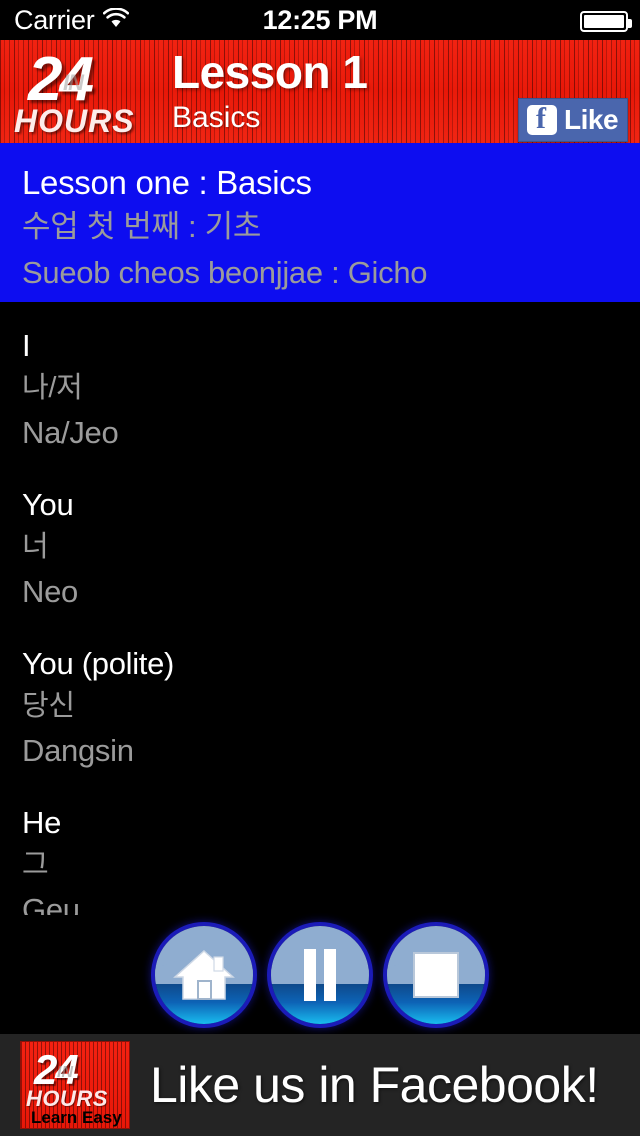 The image size is (640, 1136). I want to click on ad-brand-logo: 24 IN HOURS Learn Easy, so click(75, 1085).